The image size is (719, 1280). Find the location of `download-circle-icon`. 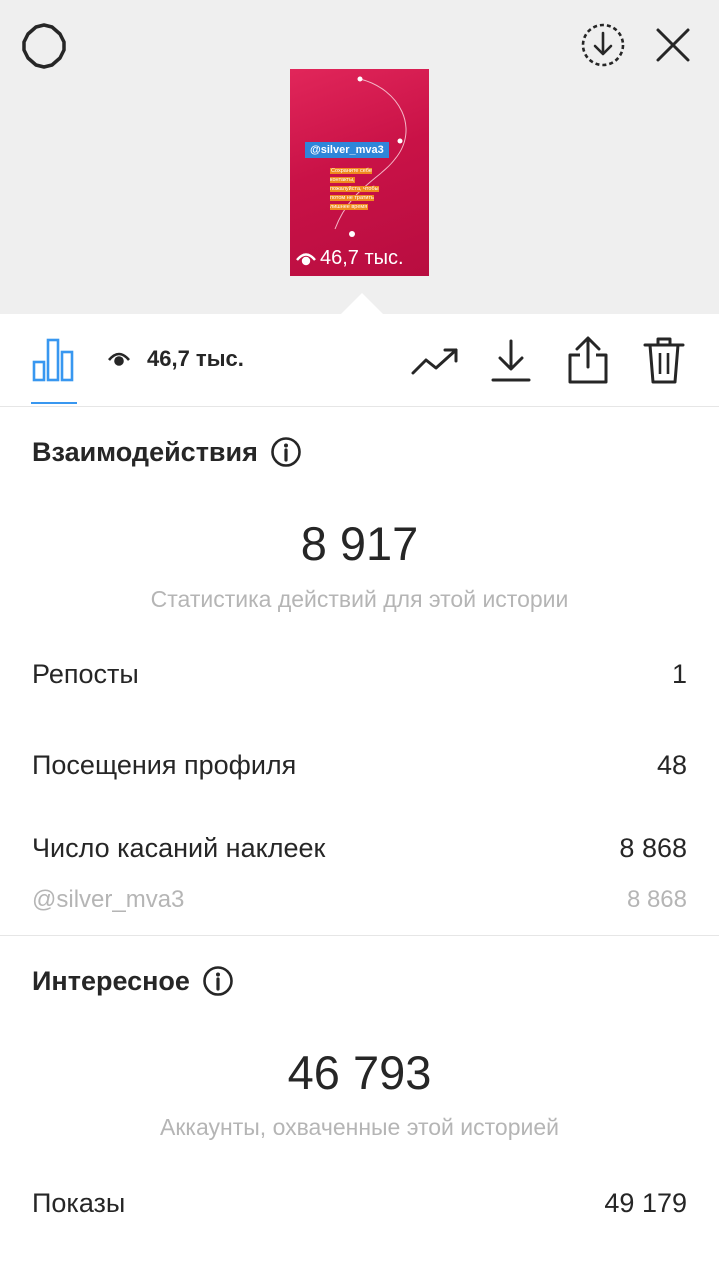

download-circle-icon is located at coordinates (603, 45).